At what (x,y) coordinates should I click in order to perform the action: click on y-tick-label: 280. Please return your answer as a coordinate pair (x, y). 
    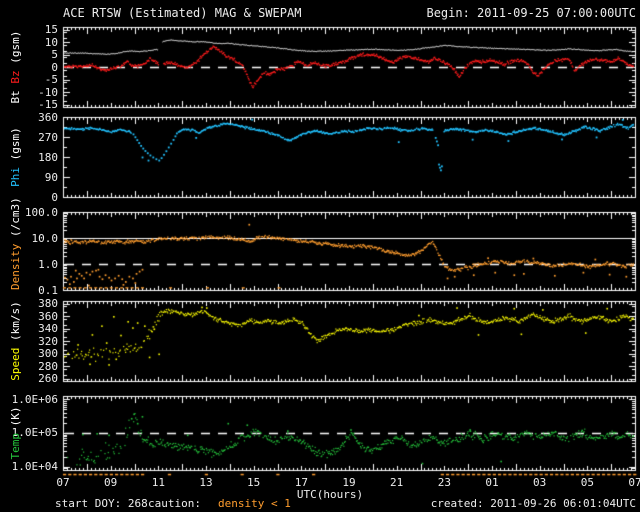
    Looking at the image, I should click on (48, 366).